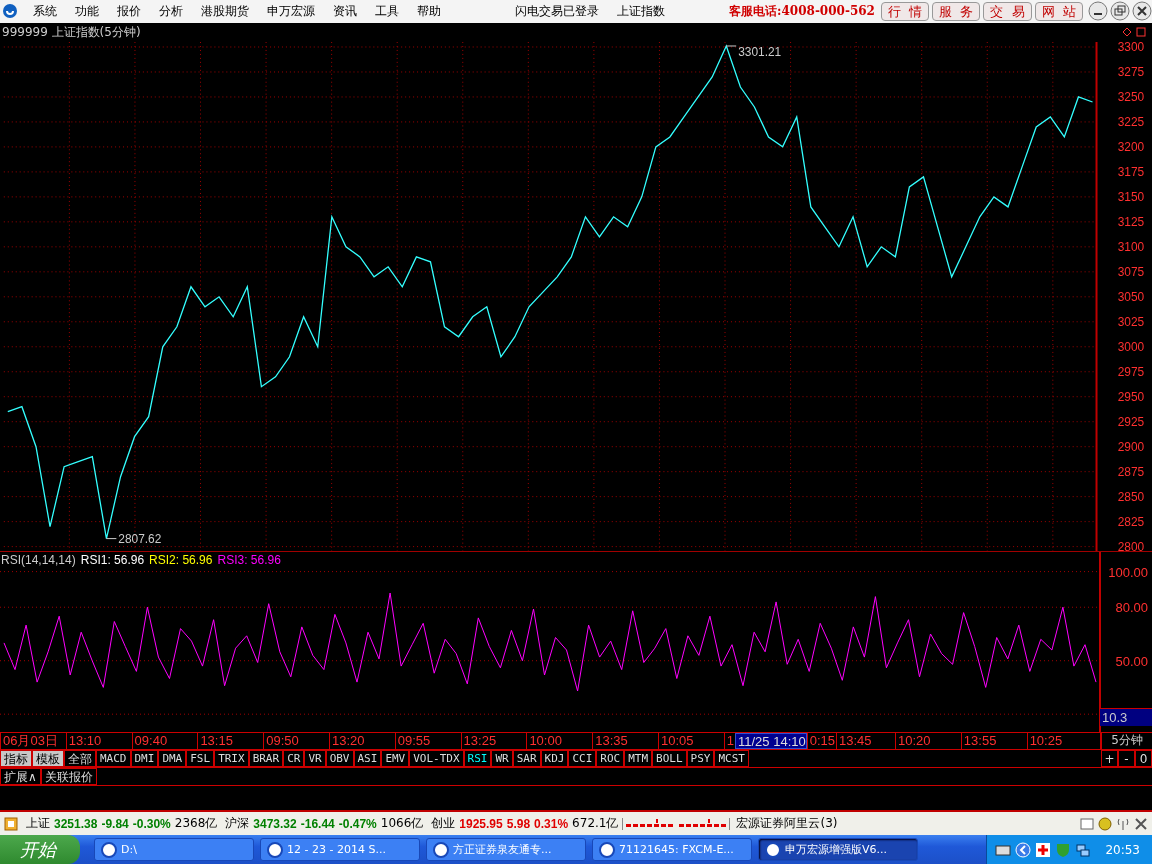 This screenshot has height=864, width=1152. Describe the element at coordinates (700, 759) in the screenshot. I see `indicator-tab: PSY` at that location.